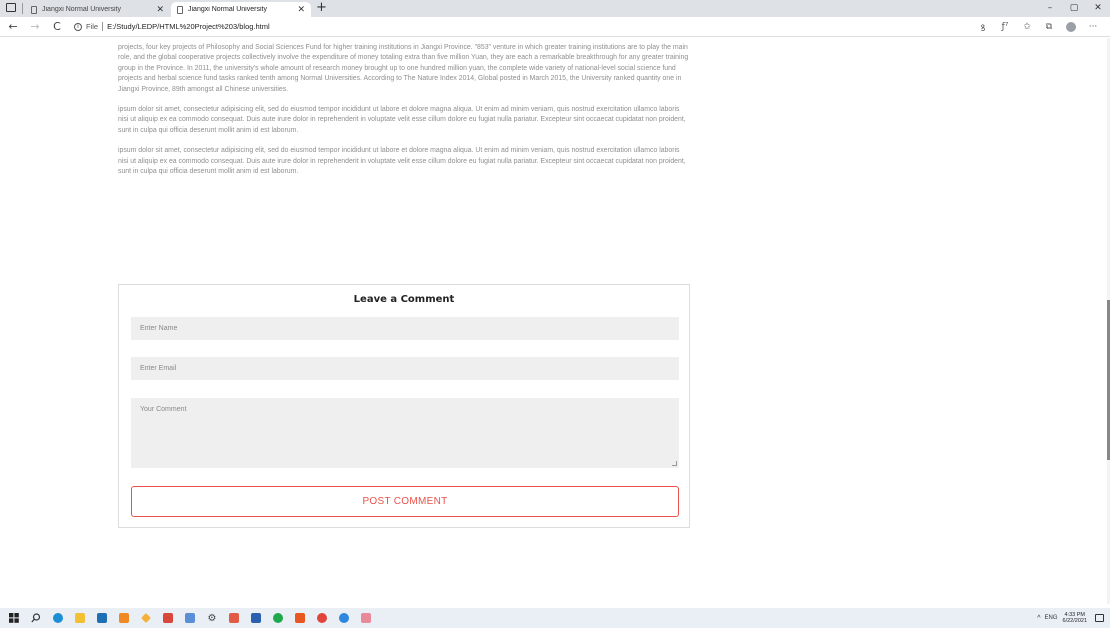  Describe the element at coordinates (300, 618) in the screenshot. I see `office-icon` at that location.